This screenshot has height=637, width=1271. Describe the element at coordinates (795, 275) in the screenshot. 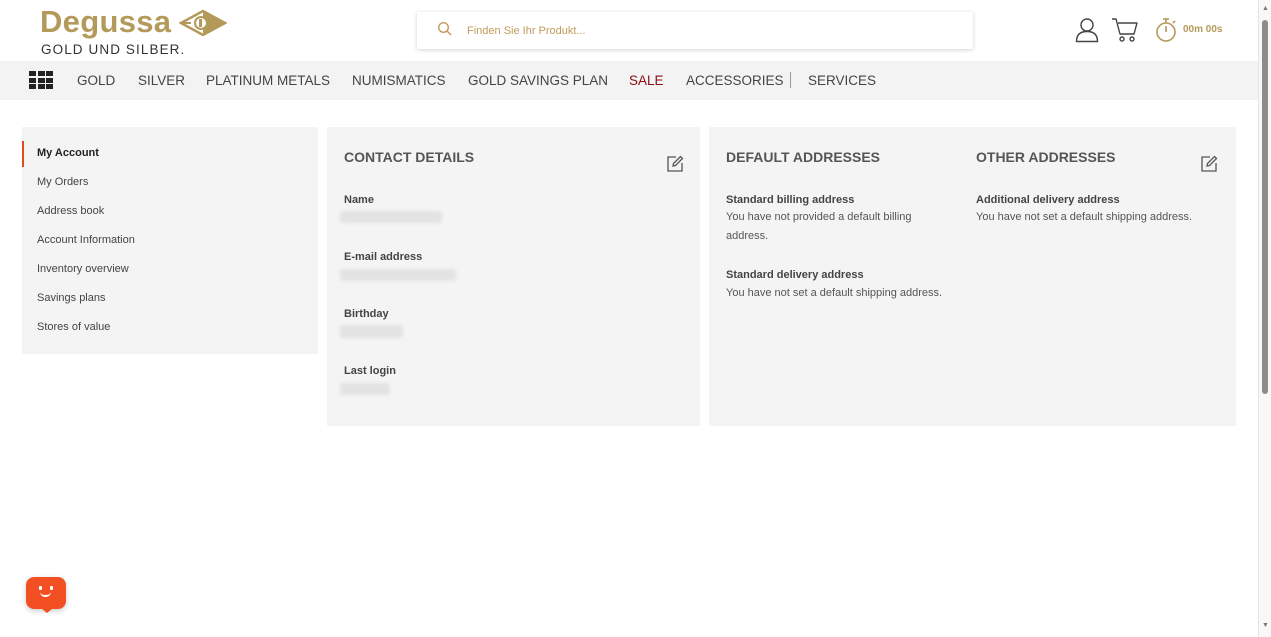

I see `delivery-address-label: Standard delivery address` at that location.